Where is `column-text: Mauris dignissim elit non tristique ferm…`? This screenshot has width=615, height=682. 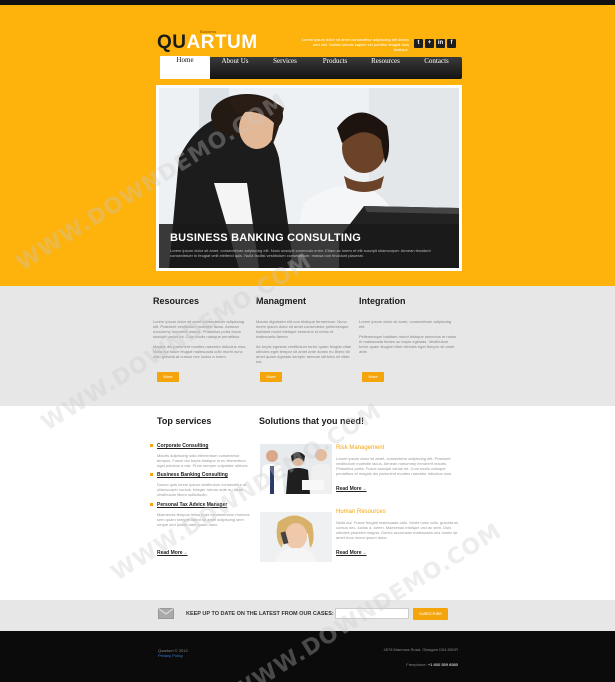 column-text: Mauris dignissim elit non tristique ferm… is located at coordinates (302, 329).